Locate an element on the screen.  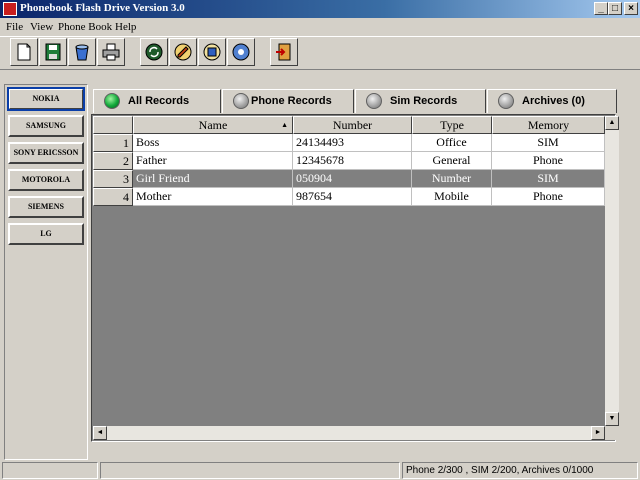
tab-label: All Records is located at coordinates (159, 101).